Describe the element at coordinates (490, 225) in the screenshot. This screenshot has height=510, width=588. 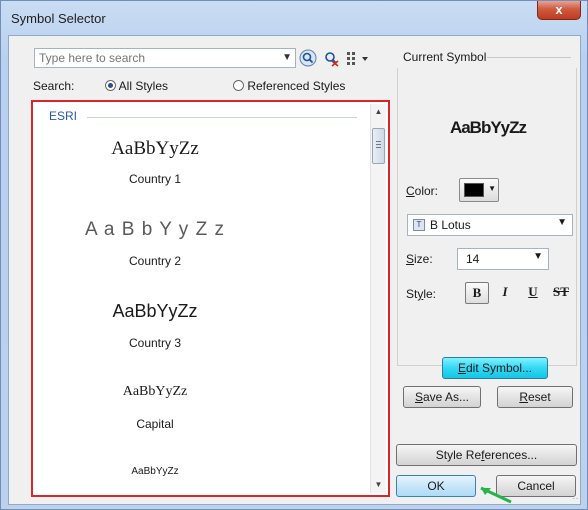
I see `font-dropdown: T B Lotus ▼` at that location.